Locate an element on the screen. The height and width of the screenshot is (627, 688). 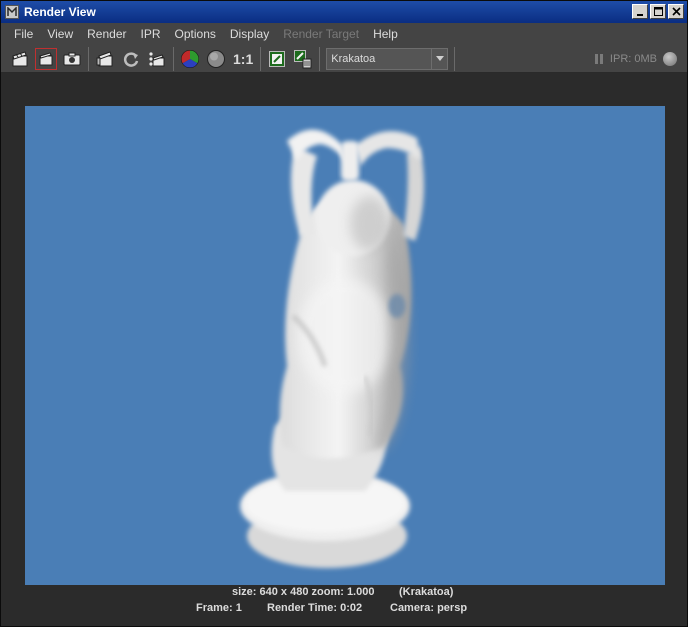
menu-render: Render is located at coordinates (106, 34).